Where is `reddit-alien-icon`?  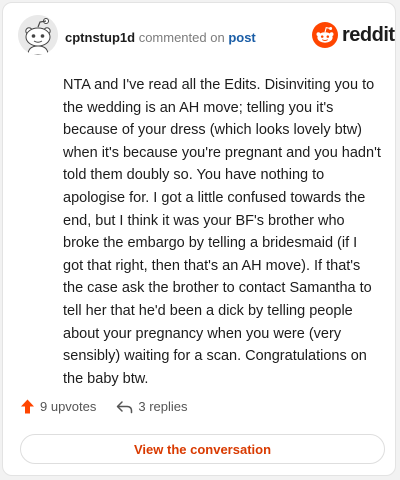
reddit-alien-icon is located at coordinates (325, 35).